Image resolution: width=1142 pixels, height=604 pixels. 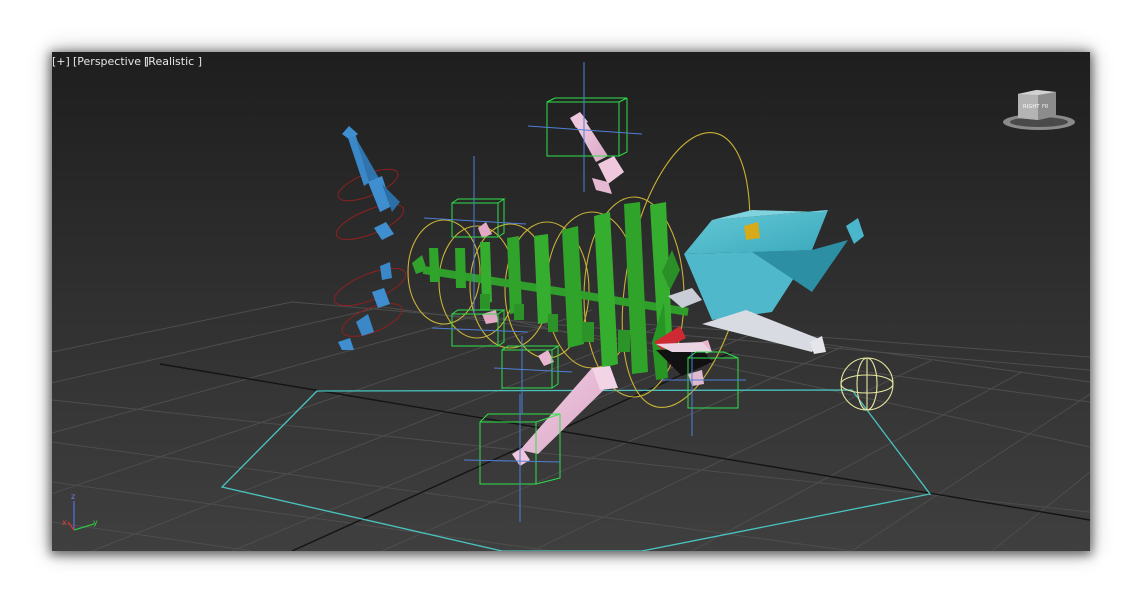 I want to click on viewcube: RIGHT FR, so click(x=1039, y=109).